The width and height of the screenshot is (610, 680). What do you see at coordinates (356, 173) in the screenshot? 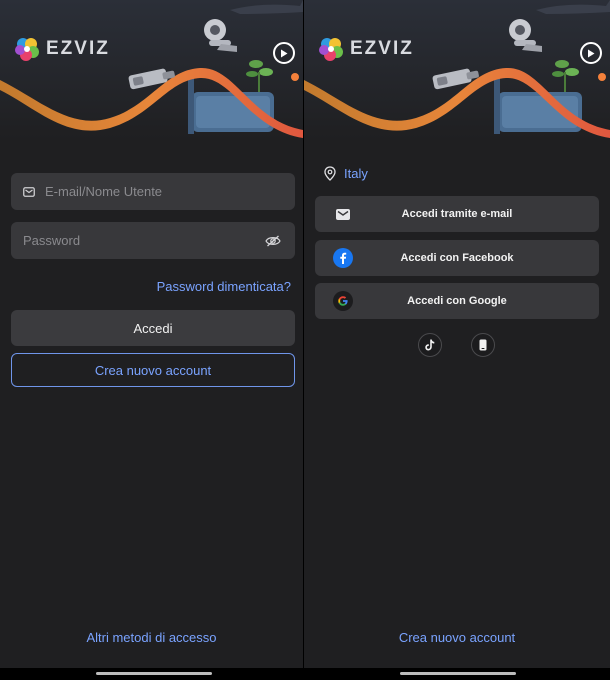
I see `country-label: Italy` at bounding box center [356, 173].